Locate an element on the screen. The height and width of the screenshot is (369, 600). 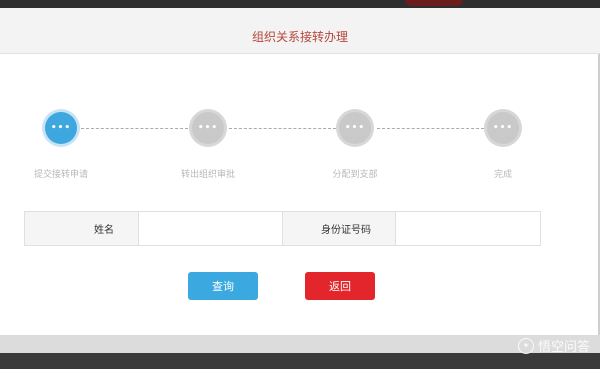
name-input is located at coordinates (210, 228).